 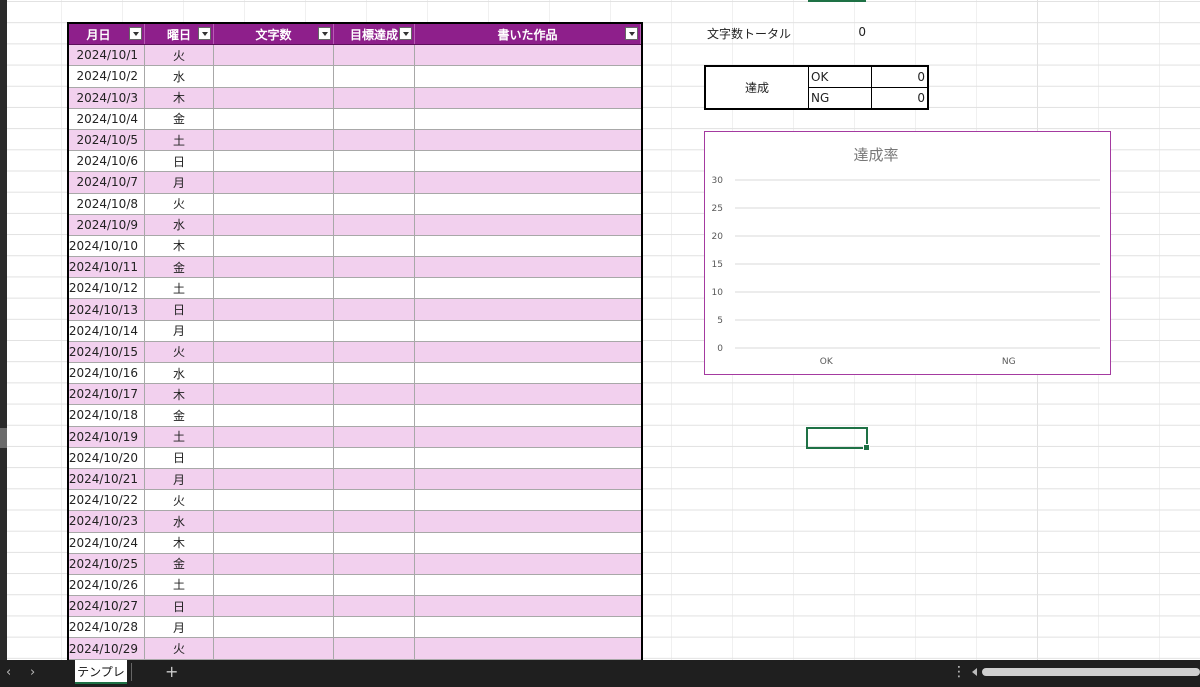 I want to click on date-cell: 2024/10/14, so click(x=107, y=330).